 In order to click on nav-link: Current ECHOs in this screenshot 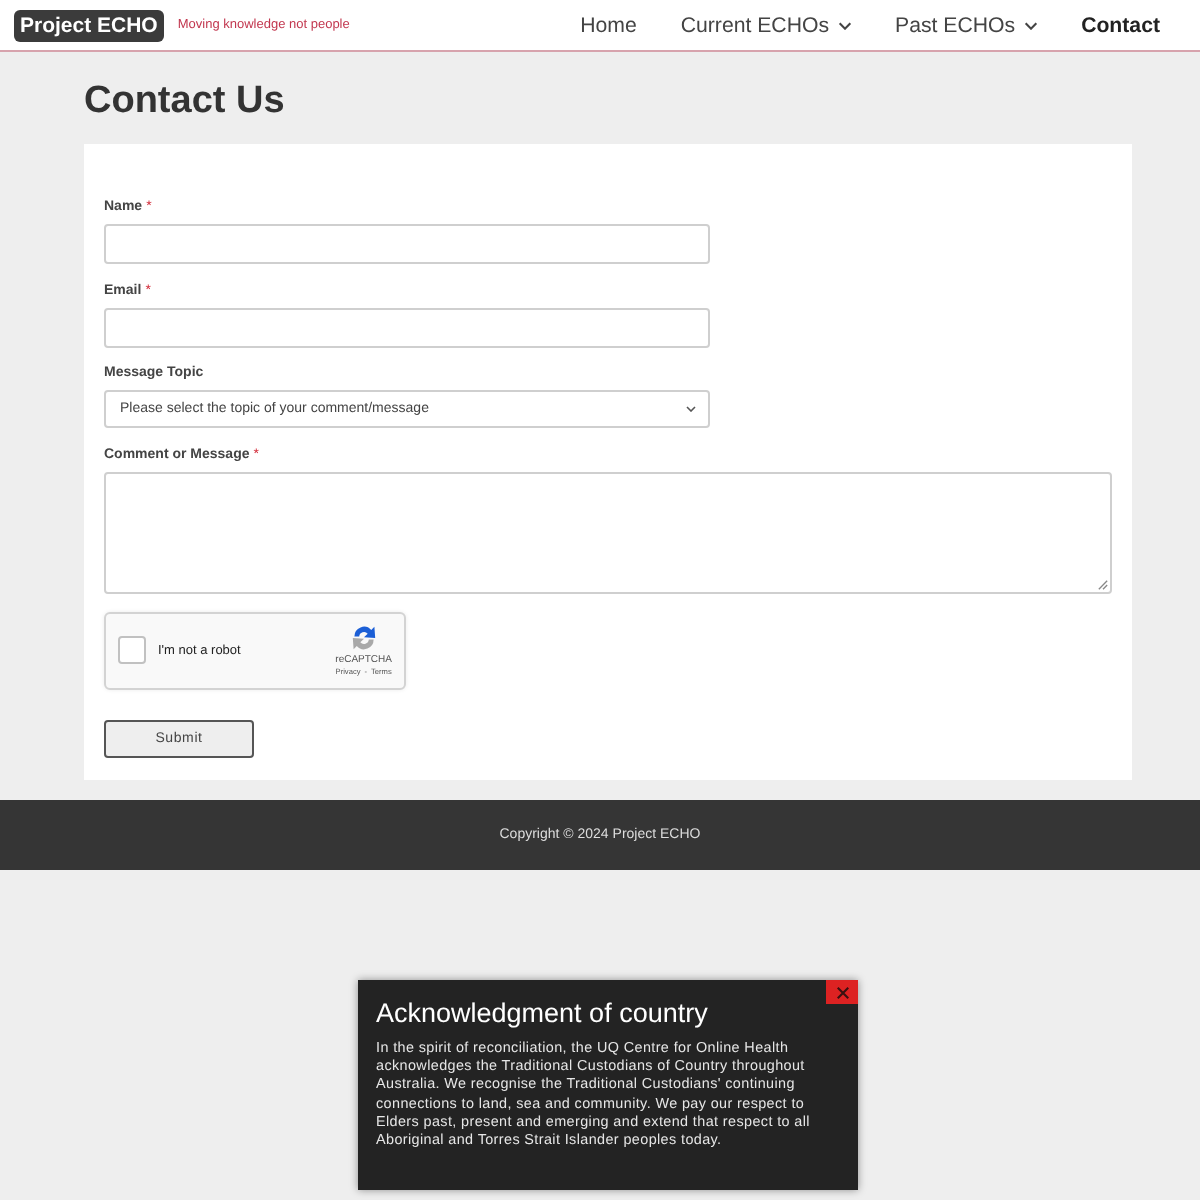, I will do `click(766, 25)`.